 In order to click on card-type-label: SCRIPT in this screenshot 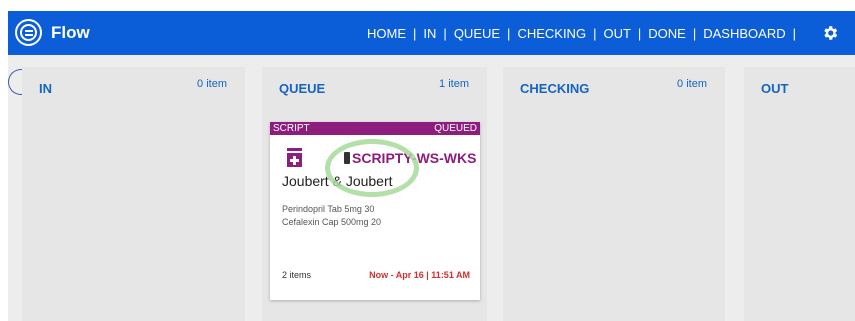, I will do `click(291, 128)`.